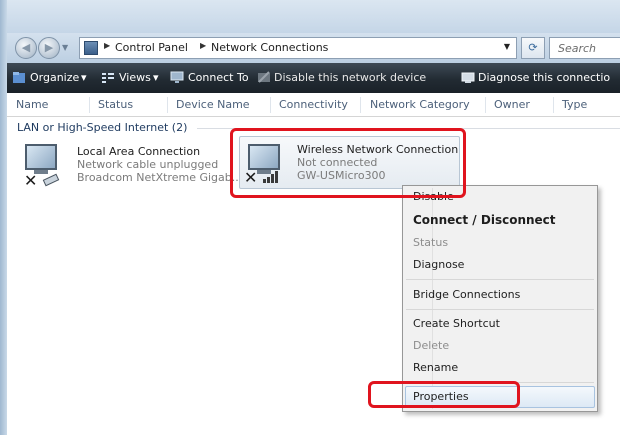 Image resolution: width=620 pixels, height=435 pixels. Describe the element at coordinates (19, 77) in the screenshot. I see `organize-icon` at that location.